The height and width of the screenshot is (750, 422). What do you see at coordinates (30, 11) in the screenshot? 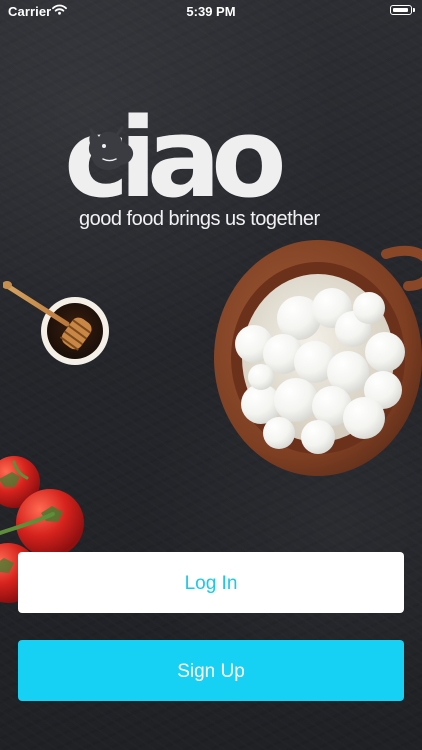
I see `carrier-label: Carrier` at bounding box center [30, 11].